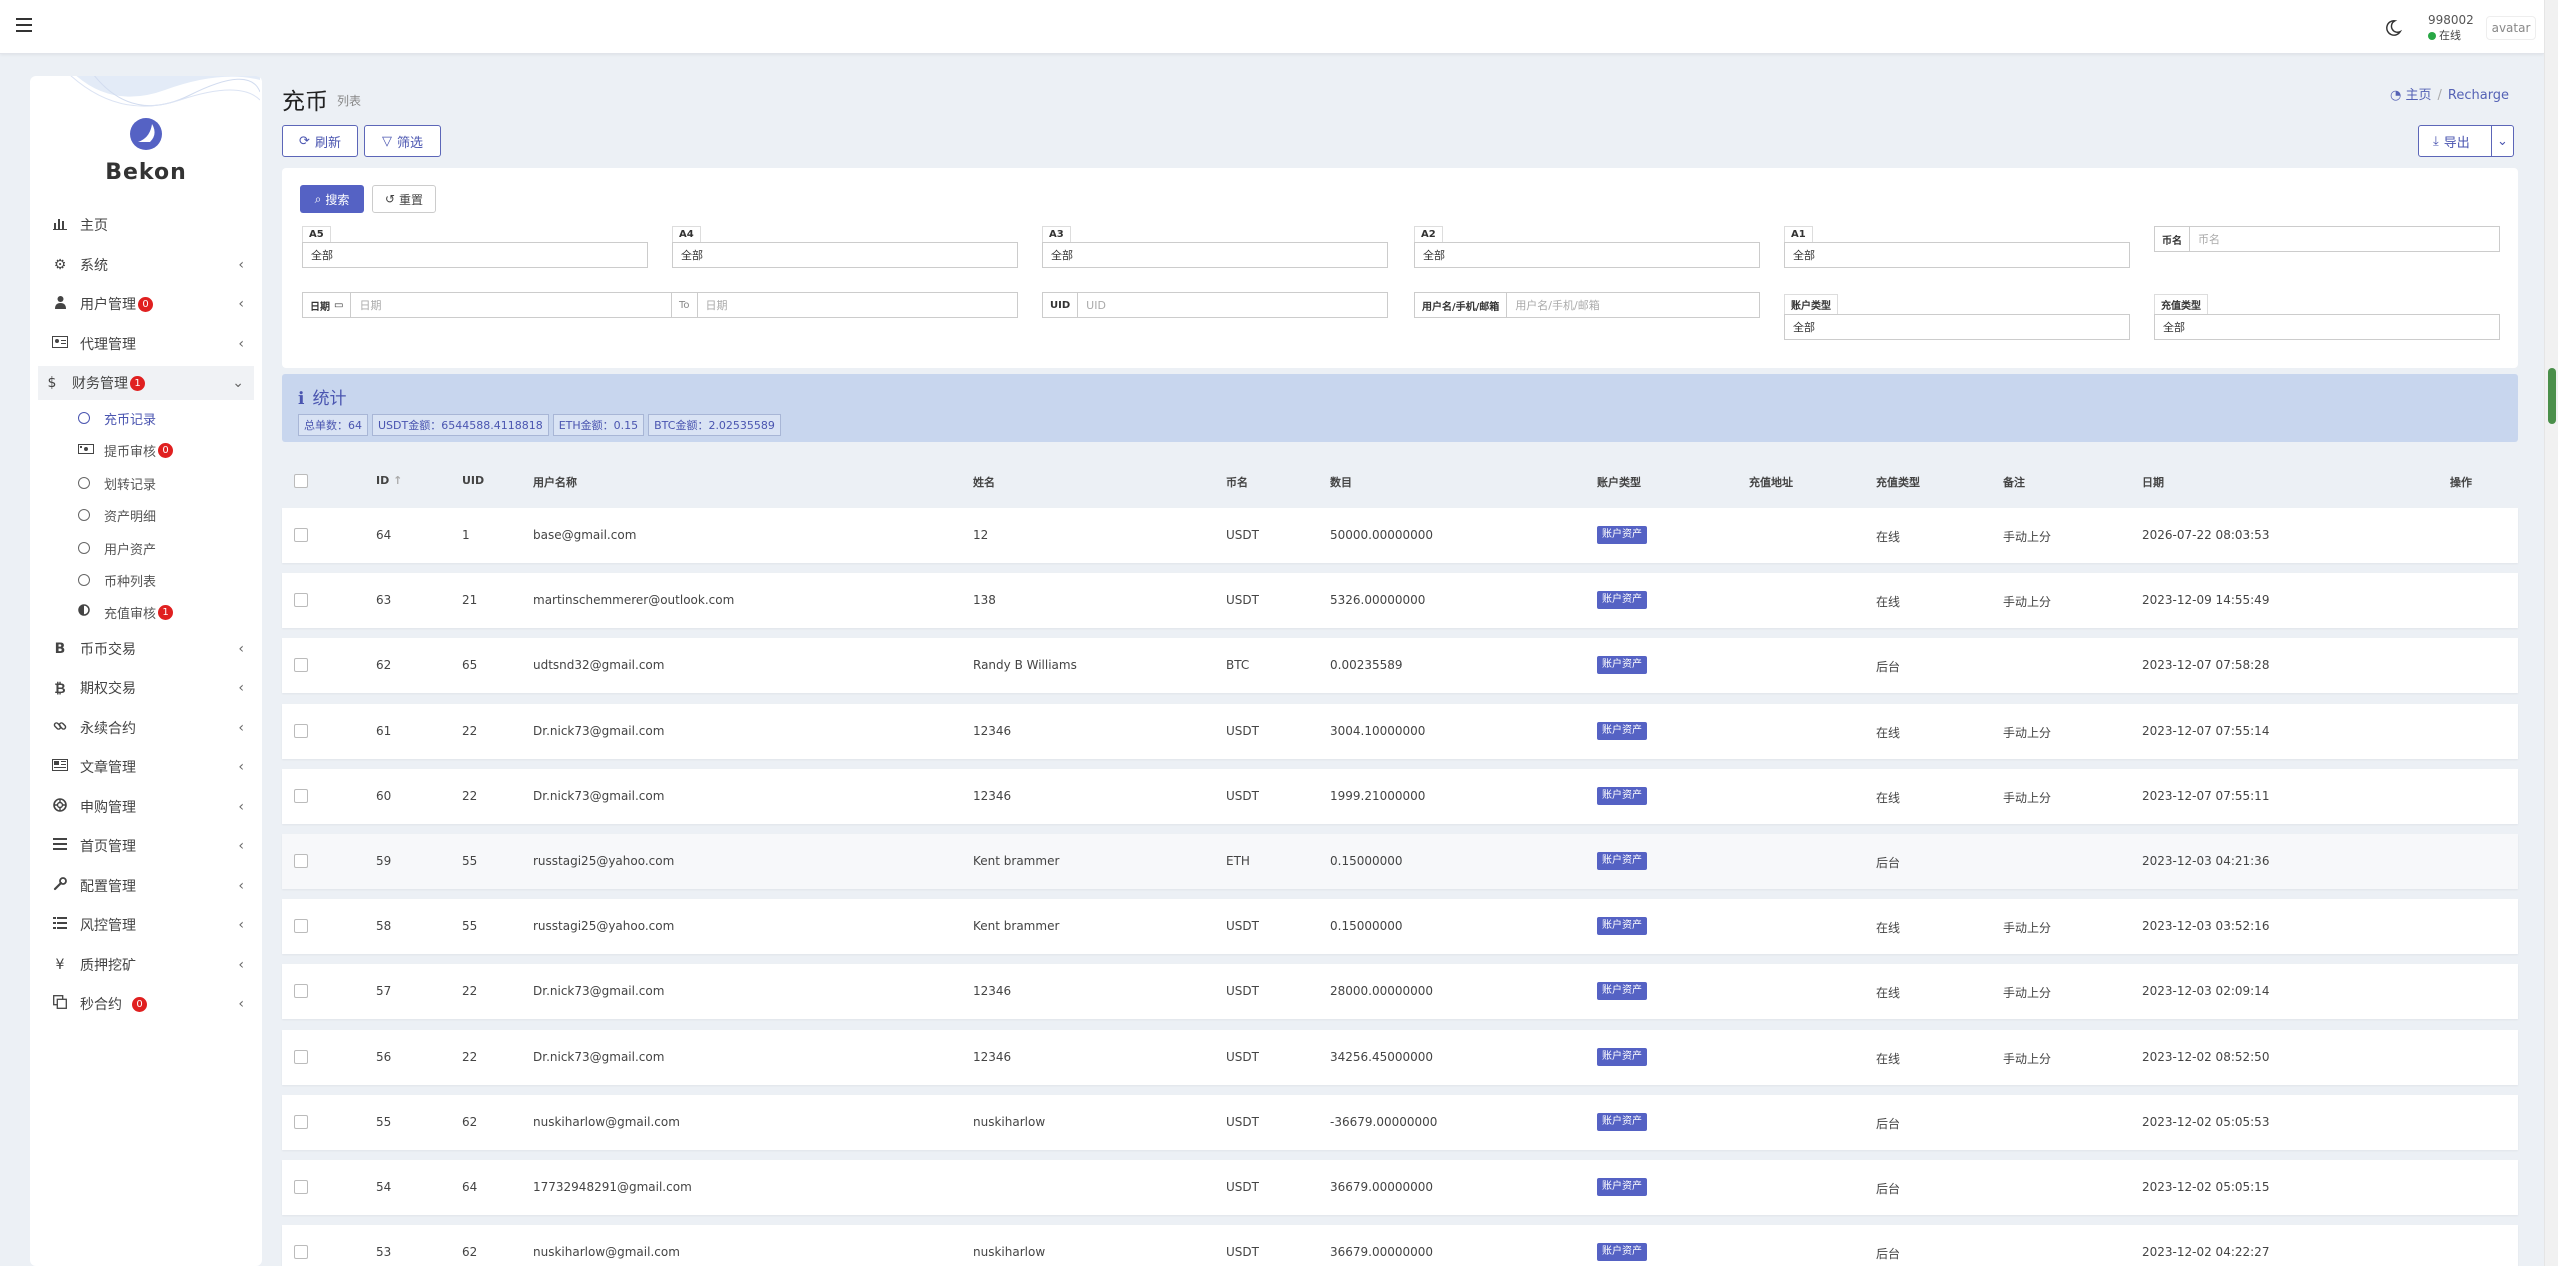  Describe the element at coordinates (389, 480) in the screenshot. I see `col-id: ID ↑` at that location.